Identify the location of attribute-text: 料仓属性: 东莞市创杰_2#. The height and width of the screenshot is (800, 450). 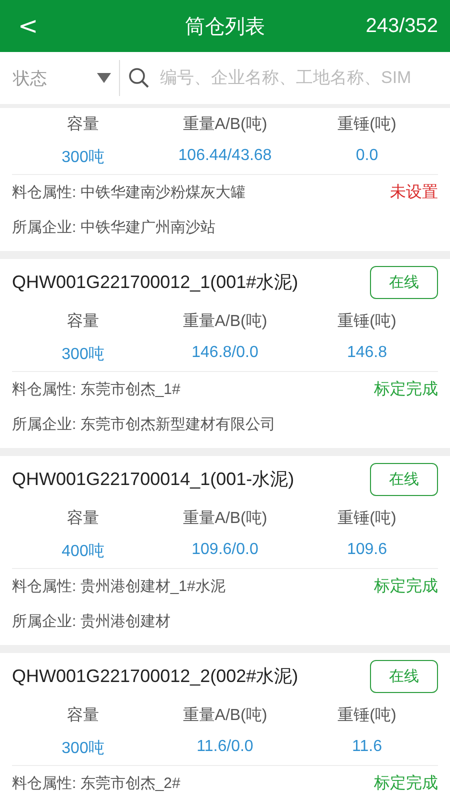
(96, 783).